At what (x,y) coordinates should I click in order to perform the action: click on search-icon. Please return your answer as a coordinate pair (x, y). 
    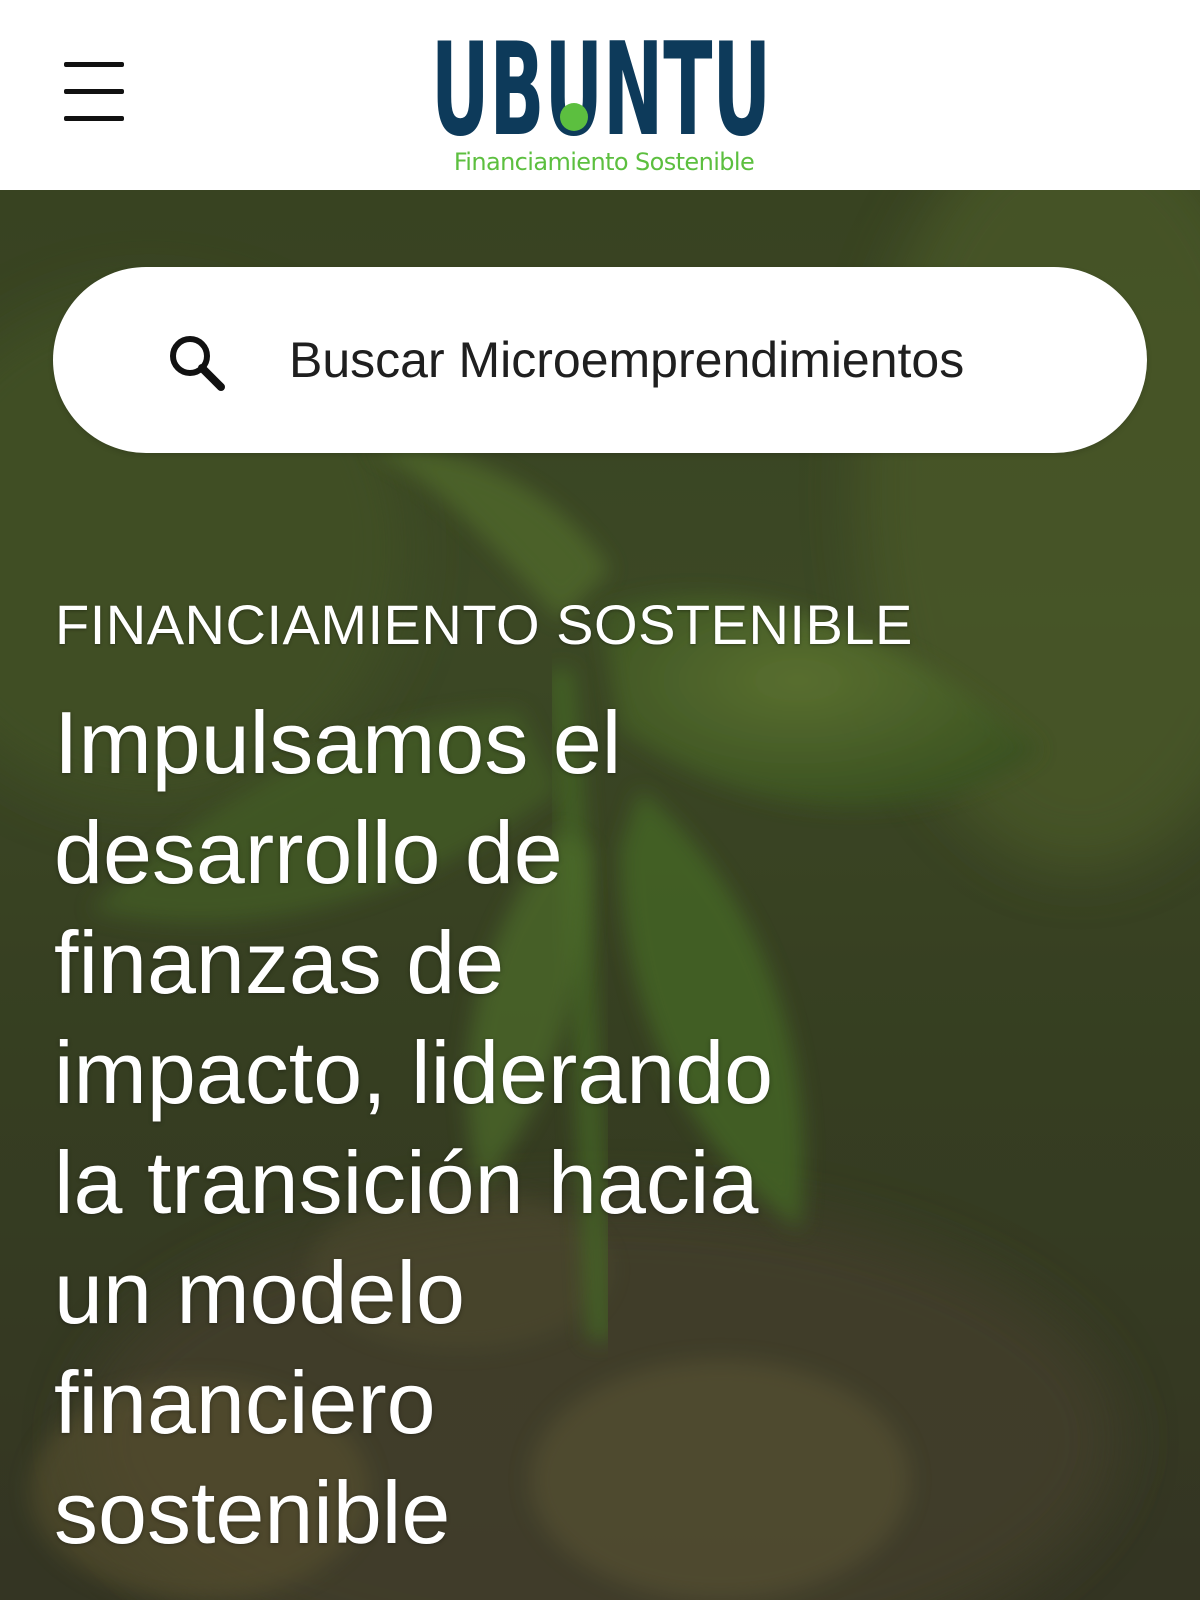
    Looking at the image, I should click on (197, 363).